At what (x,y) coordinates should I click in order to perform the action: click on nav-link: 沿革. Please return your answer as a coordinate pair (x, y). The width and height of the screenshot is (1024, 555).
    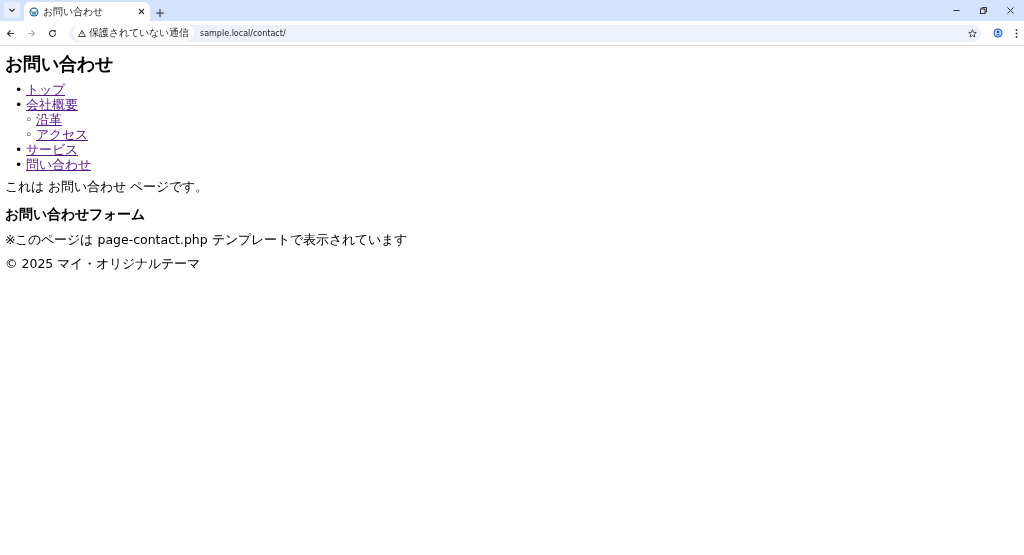
    Looking at the image, I should click on (49, 119).